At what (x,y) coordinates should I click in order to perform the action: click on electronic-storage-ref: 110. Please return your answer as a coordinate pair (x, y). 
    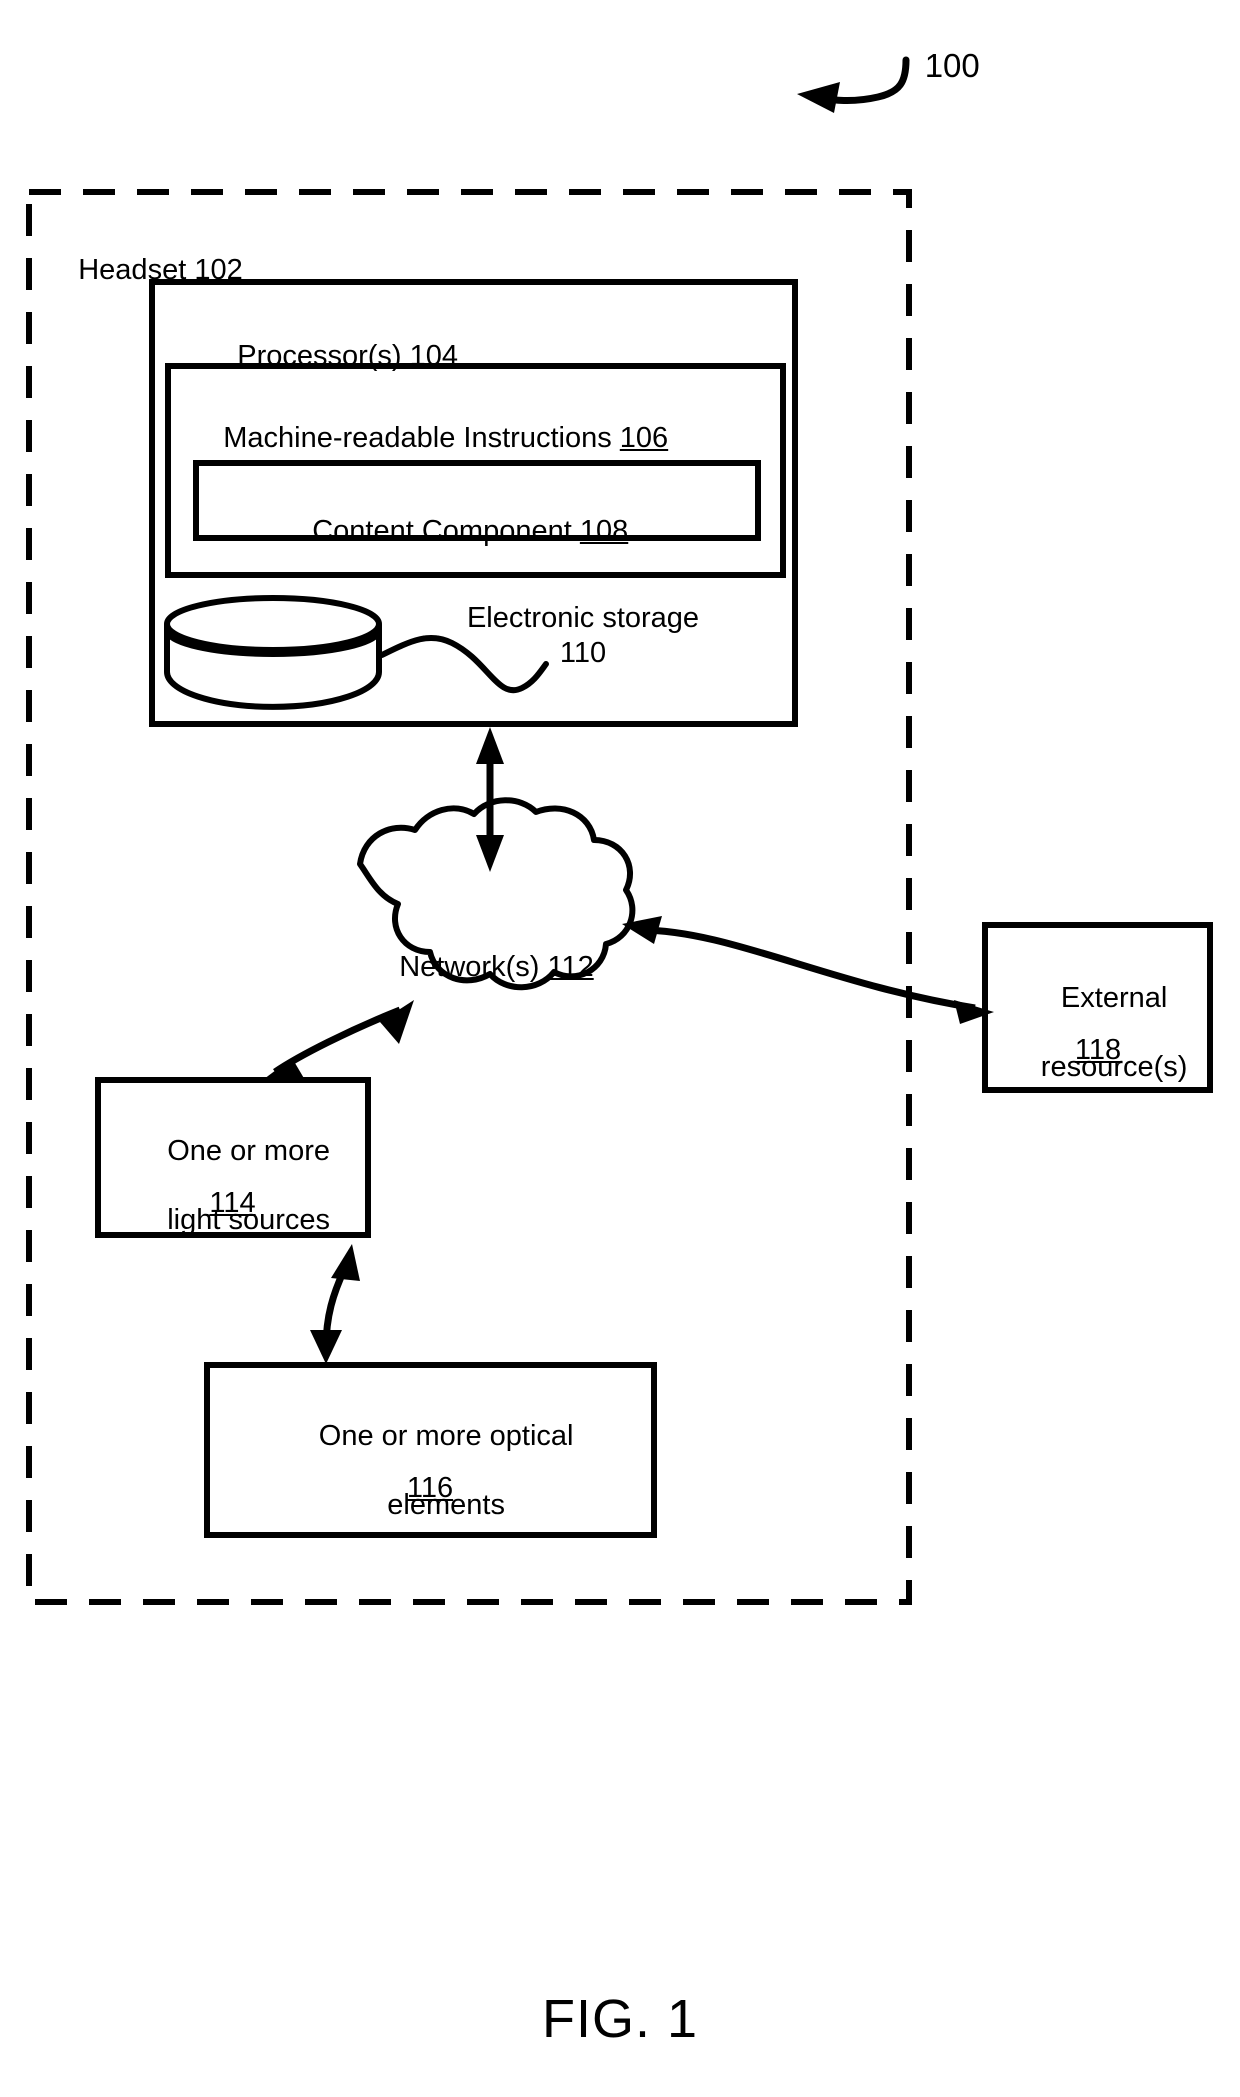
    Looking at the image, I should click on (583, 653).